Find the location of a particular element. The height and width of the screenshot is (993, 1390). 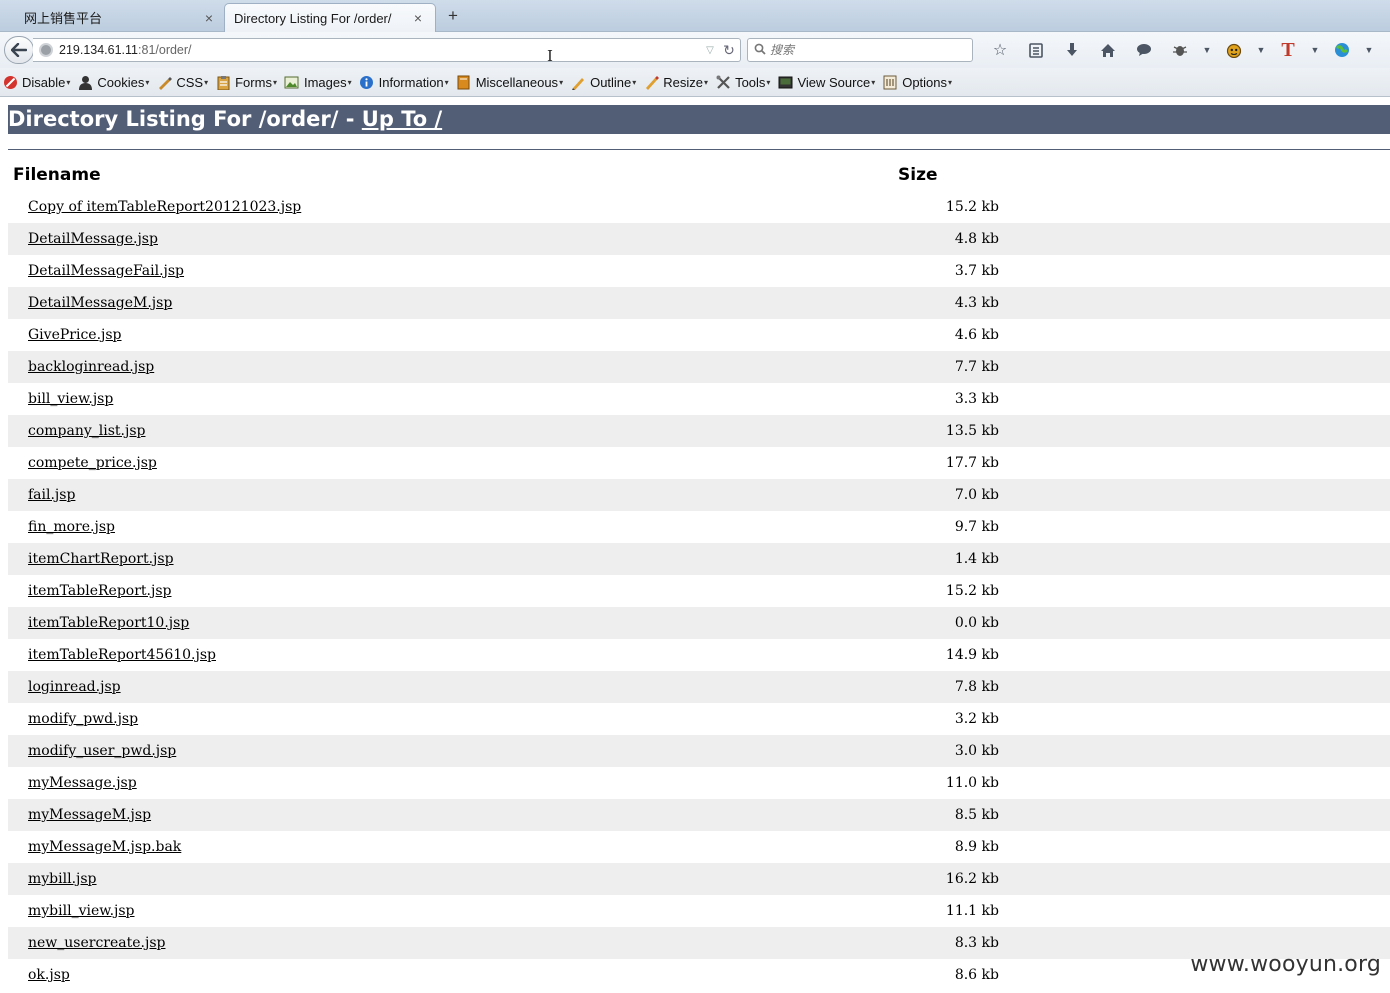

reload-icon: ↻ is located at coordinates (729, 50).